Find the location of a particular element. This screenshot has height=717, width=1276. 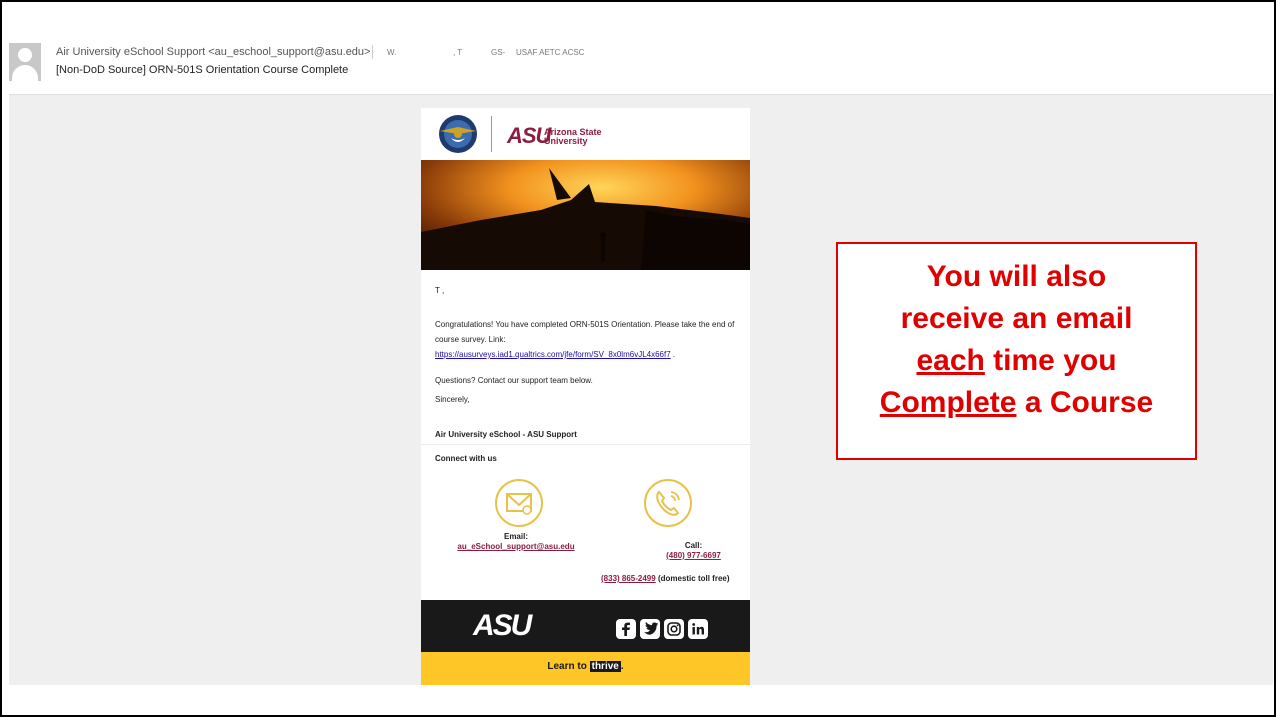

signature: Air University eSchool - ASU Support is located at coordinates (506, 434).